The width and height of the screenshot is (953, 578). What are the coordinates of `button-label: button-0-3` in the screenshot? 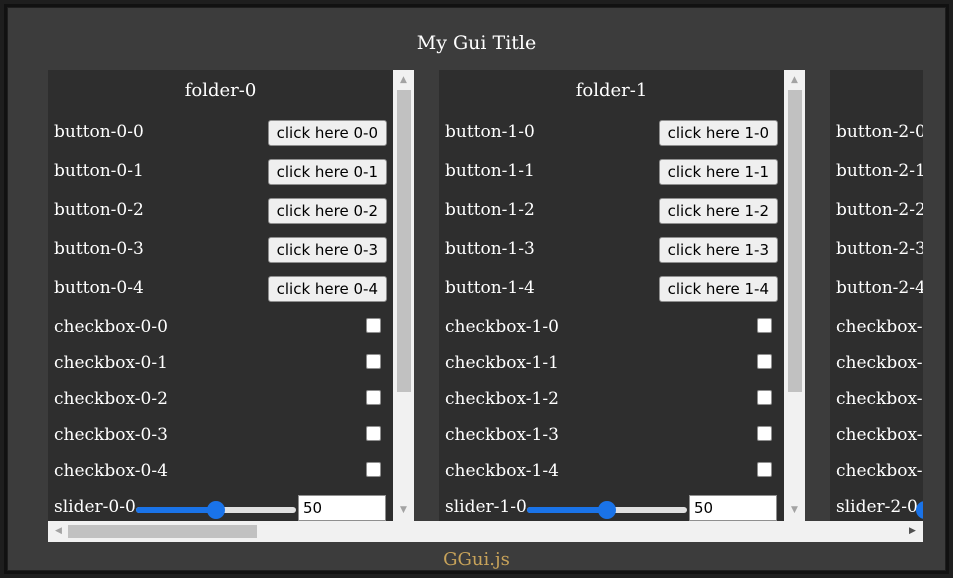 It's located at (99, 249).